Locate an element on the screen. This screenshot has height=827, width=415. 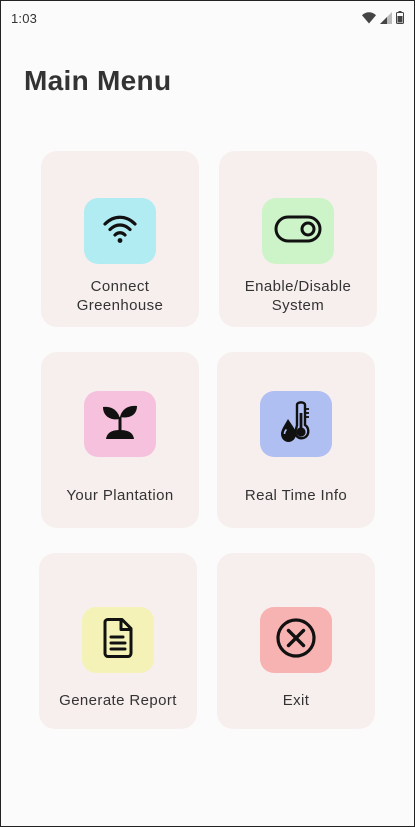
exit-label: Exit is located at coordinates (296, 700).